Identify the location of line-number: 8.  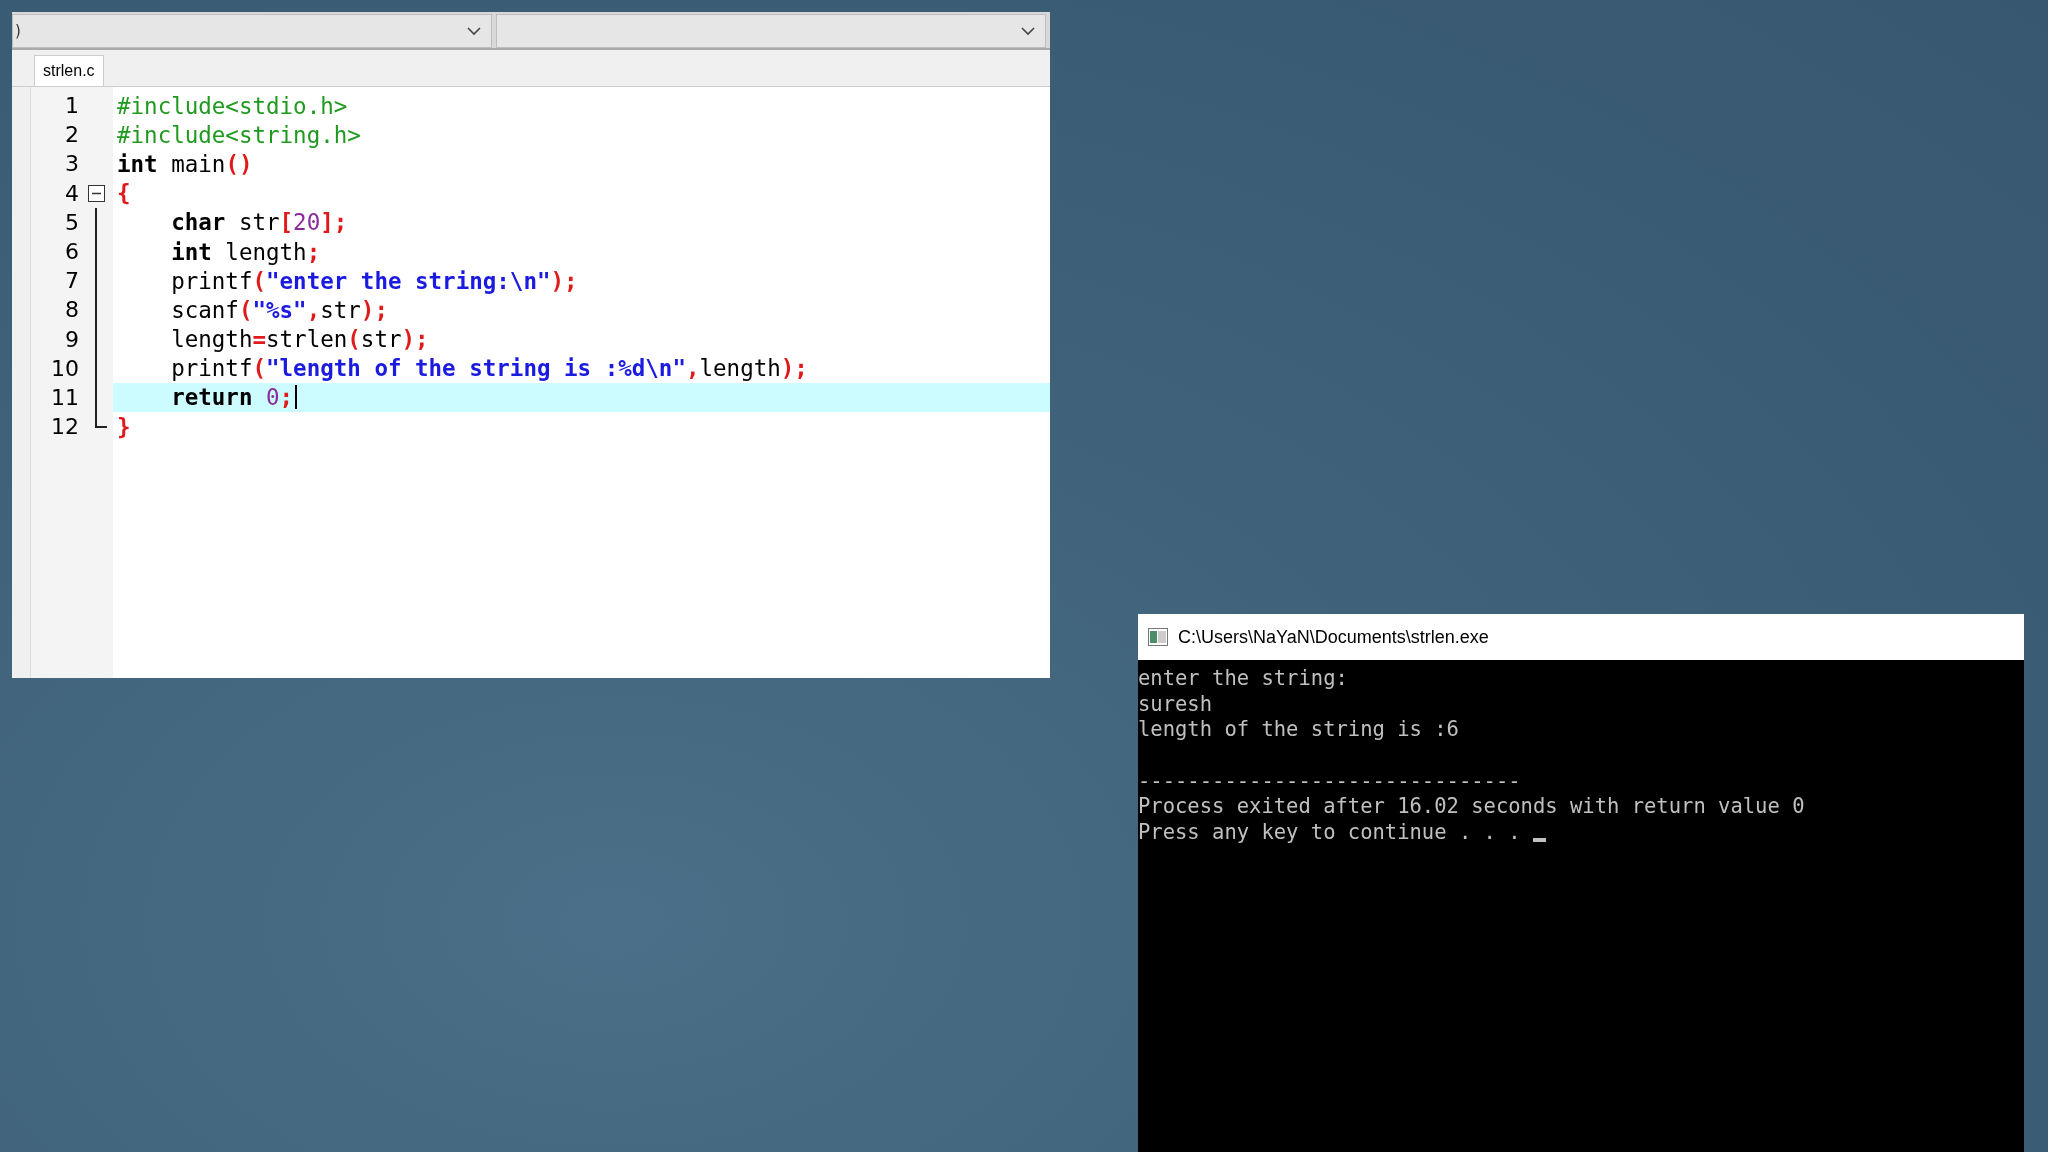
(71, 310).